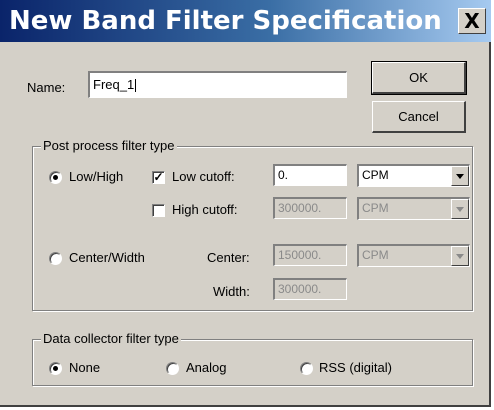 The image size is (494, 410). What do you see at coordinates (413, 175) in the screenshot?
I see `low-cutoff-unit-select: CPM` at bounding box center [413, 175].